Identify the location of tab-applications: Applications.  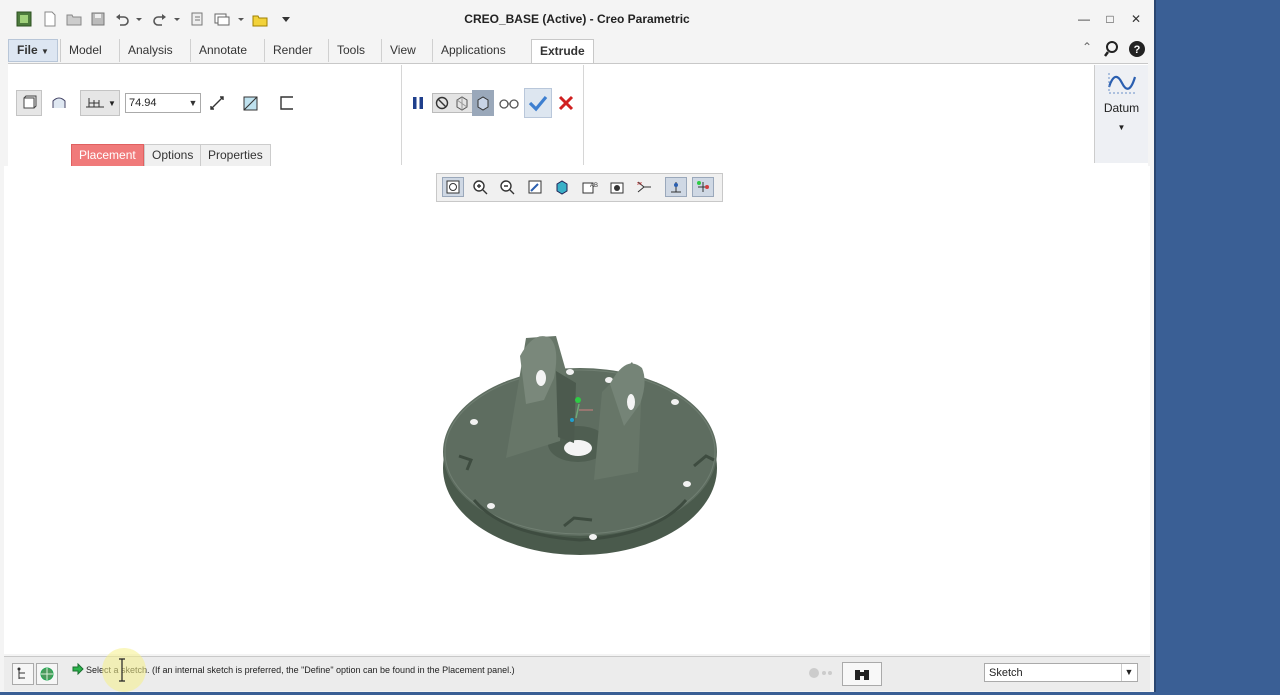
(473, 50).